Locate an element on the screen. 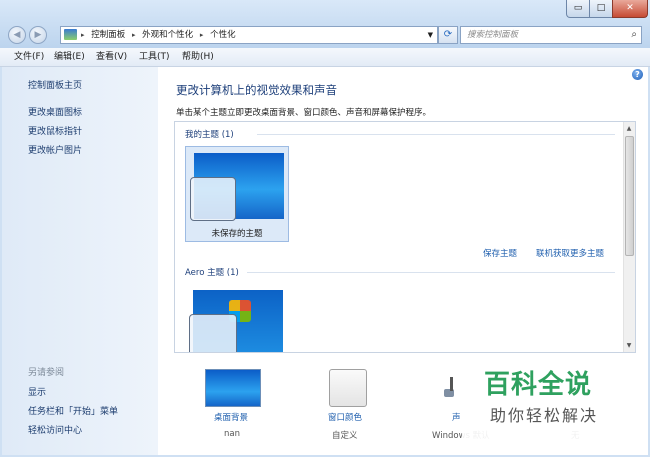 Image resolution: width=650 pixels, height=457 pixels. forward-icon: ▶ is located at coordinates (38, 35).